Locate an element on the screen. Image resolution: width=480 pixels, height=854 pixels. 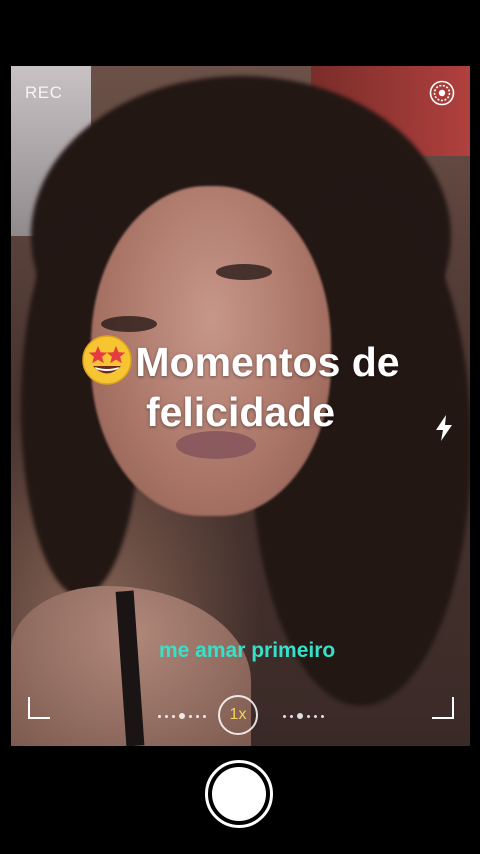
frame-corner-bottom-left is located at coordinates (39, 708).